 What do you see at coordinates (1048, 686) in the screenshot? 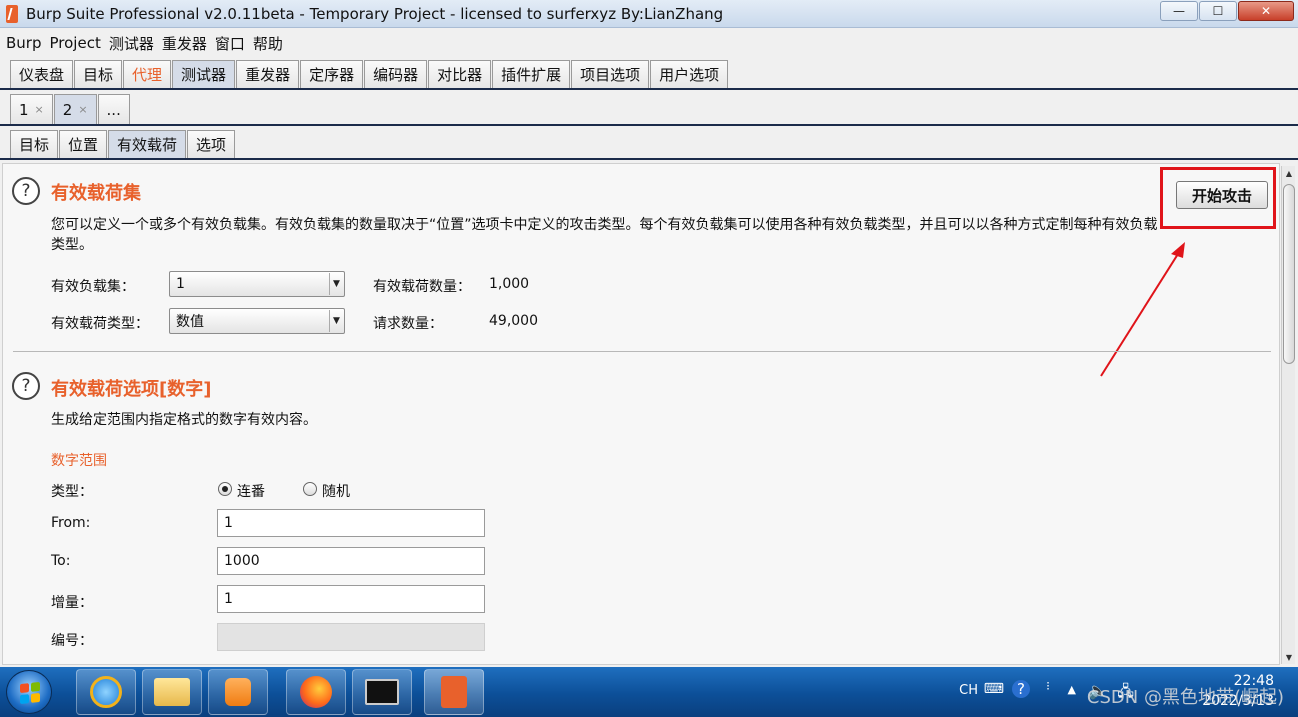
I see `tray-options-icon: ⁝` at bounding box center [1048, 686].